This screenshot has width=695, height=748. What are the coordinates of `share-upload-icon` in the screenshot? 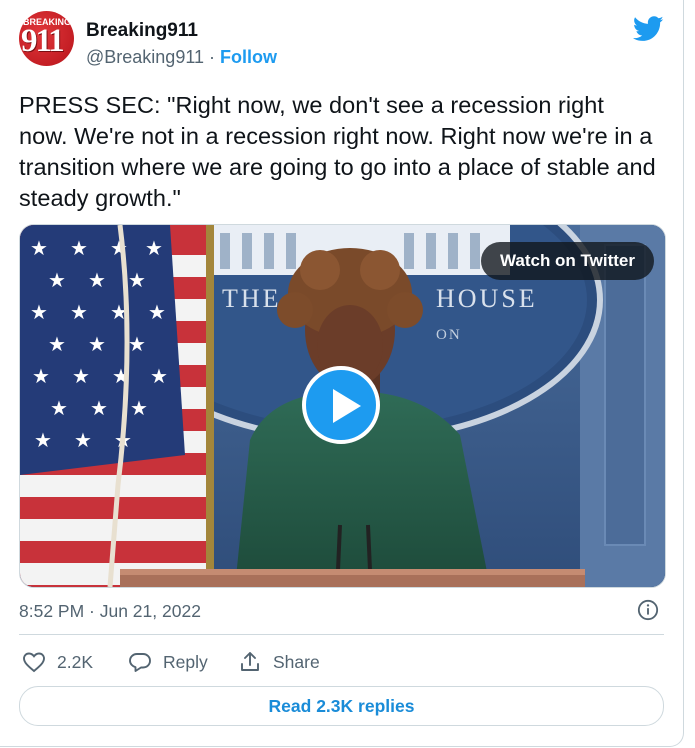 It's located at (250, 661).